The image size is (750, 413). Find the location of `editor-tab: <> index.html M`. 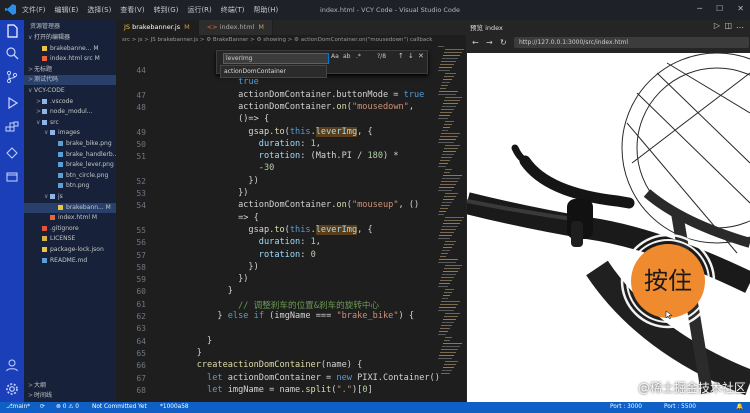

editor-tab: <> index.html M is located at coordinates (235, 27).